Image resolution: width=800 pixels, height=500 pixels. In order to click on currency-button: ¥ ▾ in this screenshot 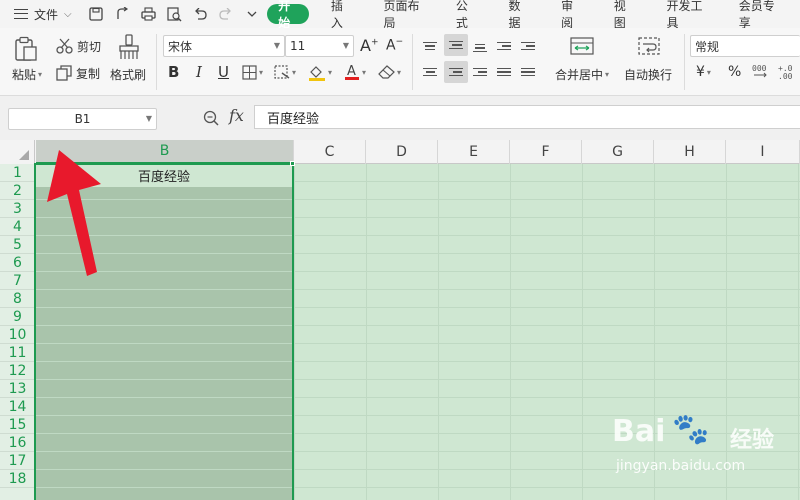, I will do `click(703, 72)`.